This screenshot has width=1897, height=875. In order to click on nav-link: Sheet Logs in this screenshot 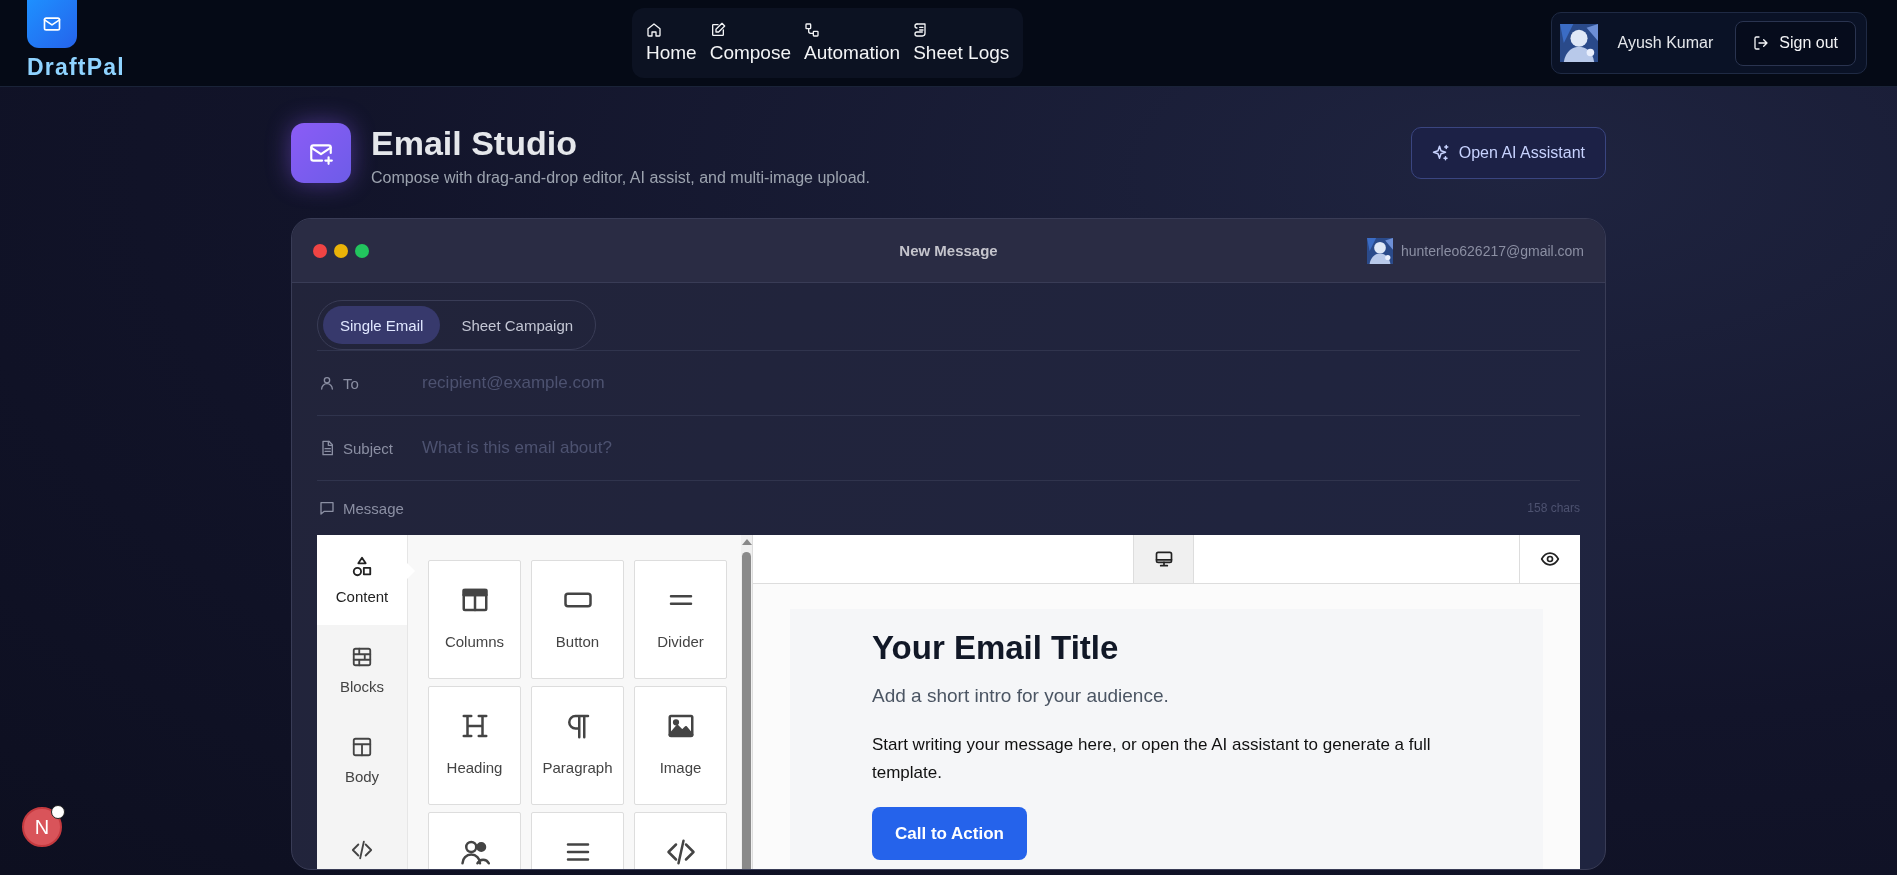, I will do `click(961, 43)`.